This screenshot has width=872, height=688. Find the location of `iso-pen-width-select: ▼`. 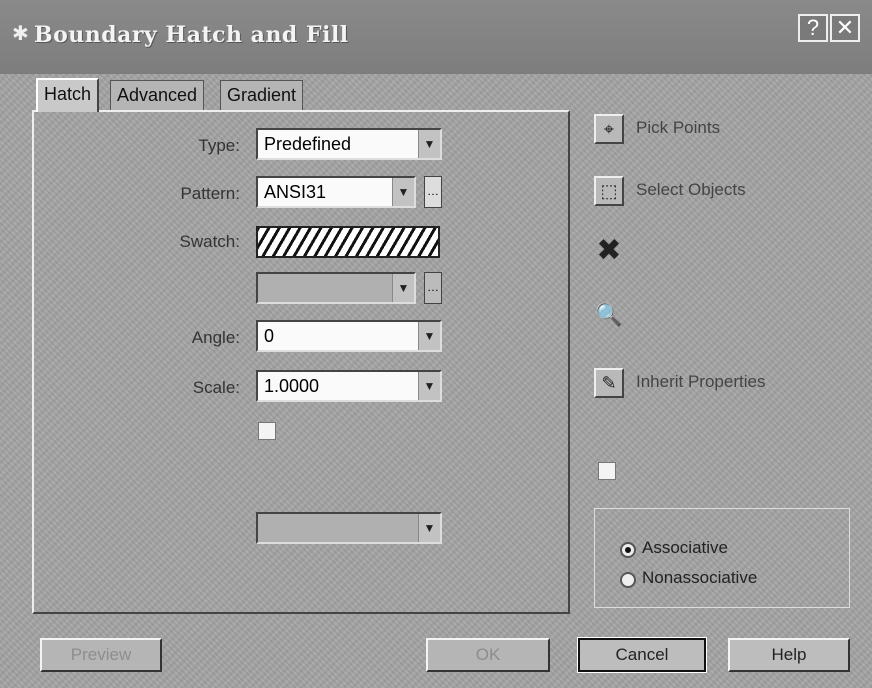

iso-pen-width-select: ▼ is located at coordinates (349, 528).